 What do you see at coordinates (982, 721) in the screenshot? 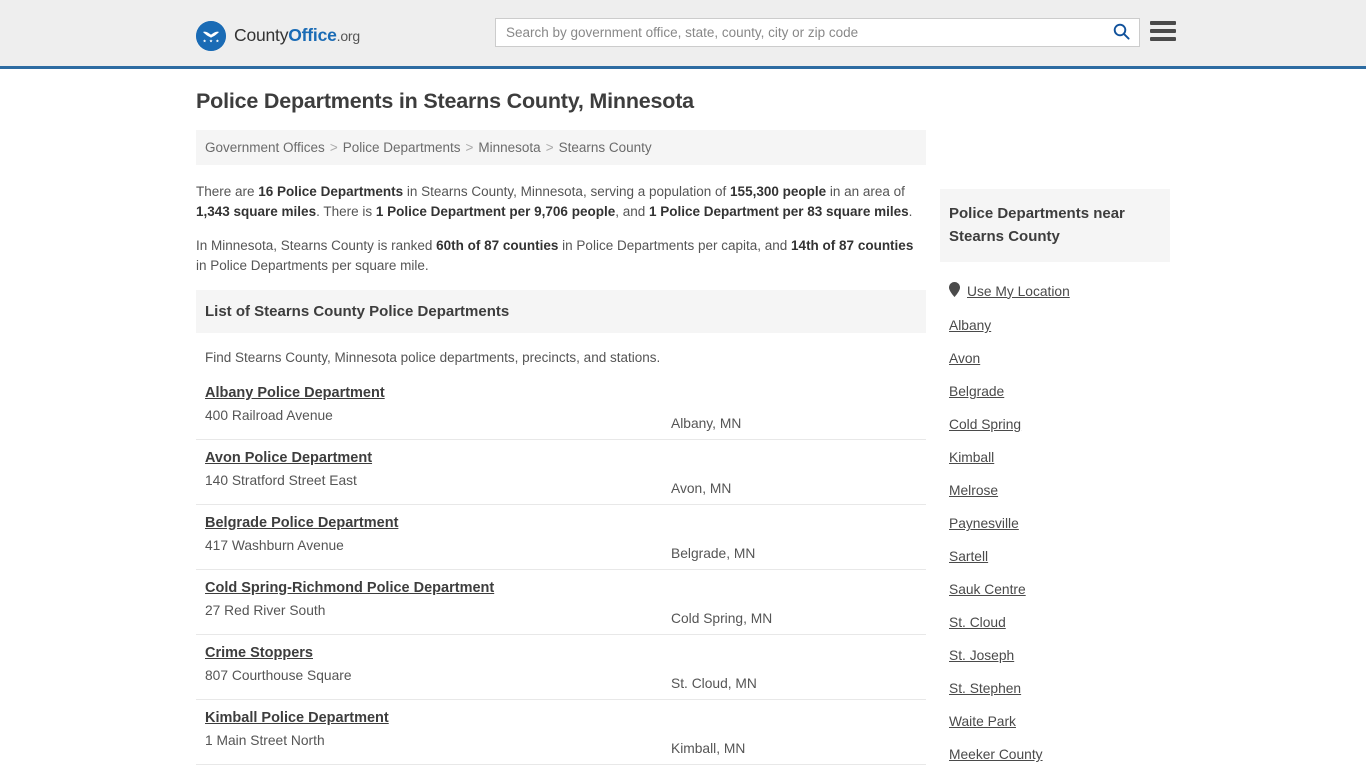
I see `sidebar-link-label: Waite Park` at bounding box center [982, 721].